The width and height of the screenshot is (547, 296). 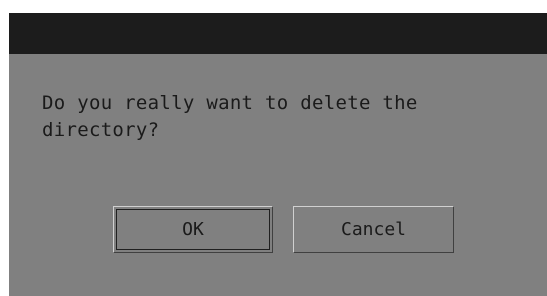 What do you see at coordinates (278, 33) in the screenshot?
I see `dialog-titlebar` at bounding box center [278, 33].